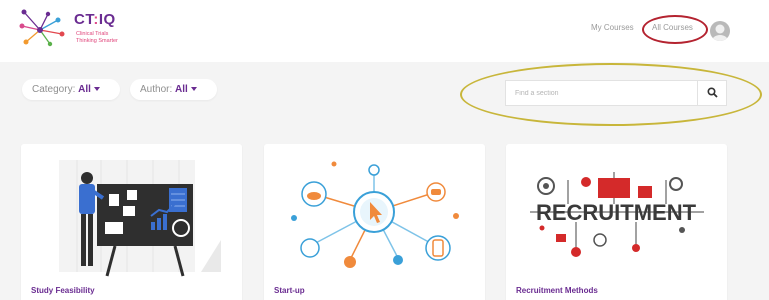 This screenshot has height=300, width=769. What do you see at coordinates (92, 34) in the screenshot?
I see `tagline-line-1: Clinical Trials` at bounding box center [92, 34].